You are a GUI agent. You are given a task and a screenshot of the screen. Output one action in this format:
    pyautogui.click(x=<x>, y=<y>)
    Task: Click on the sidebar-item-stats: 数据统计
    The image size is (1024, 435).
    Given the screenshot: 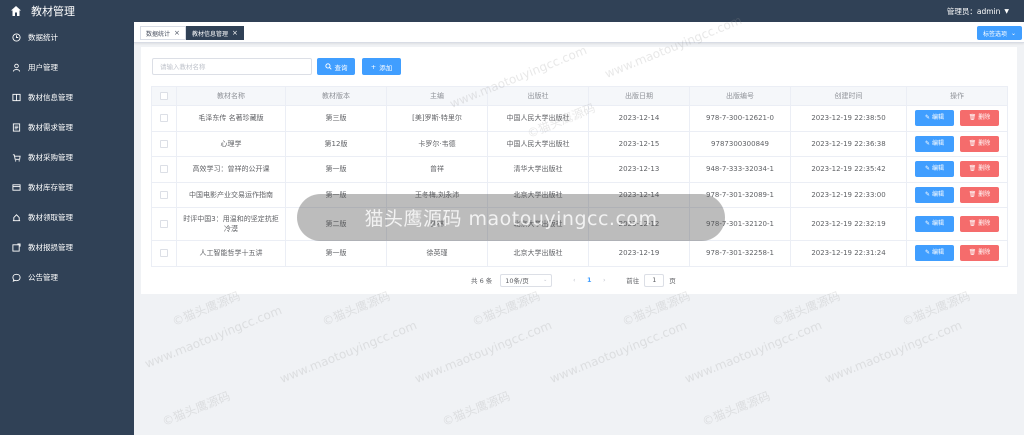 What is the action you would take?
    pyautogui.click(x=67, y=37)
    